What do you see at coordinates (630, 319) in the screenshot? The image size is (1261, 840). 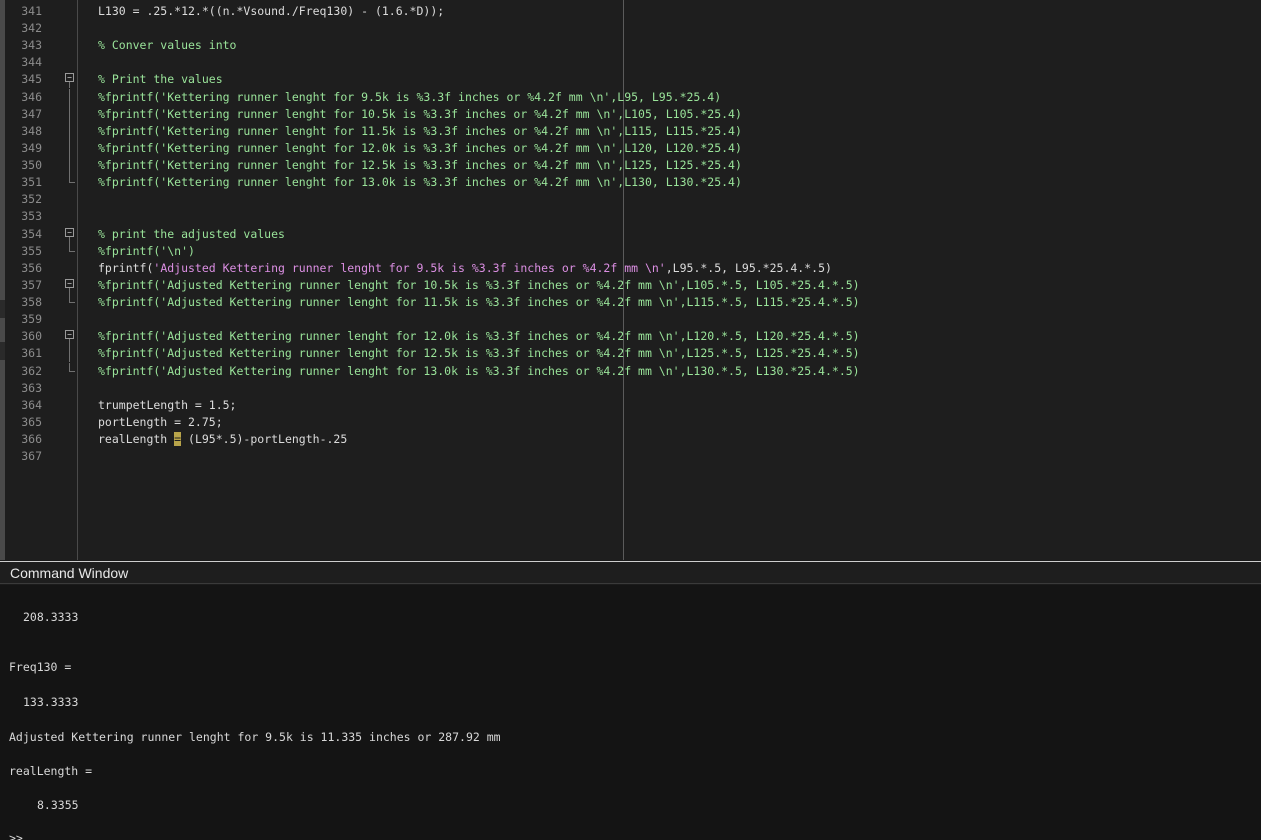 I see `code-line: 359` at bounding box center [630, 319].